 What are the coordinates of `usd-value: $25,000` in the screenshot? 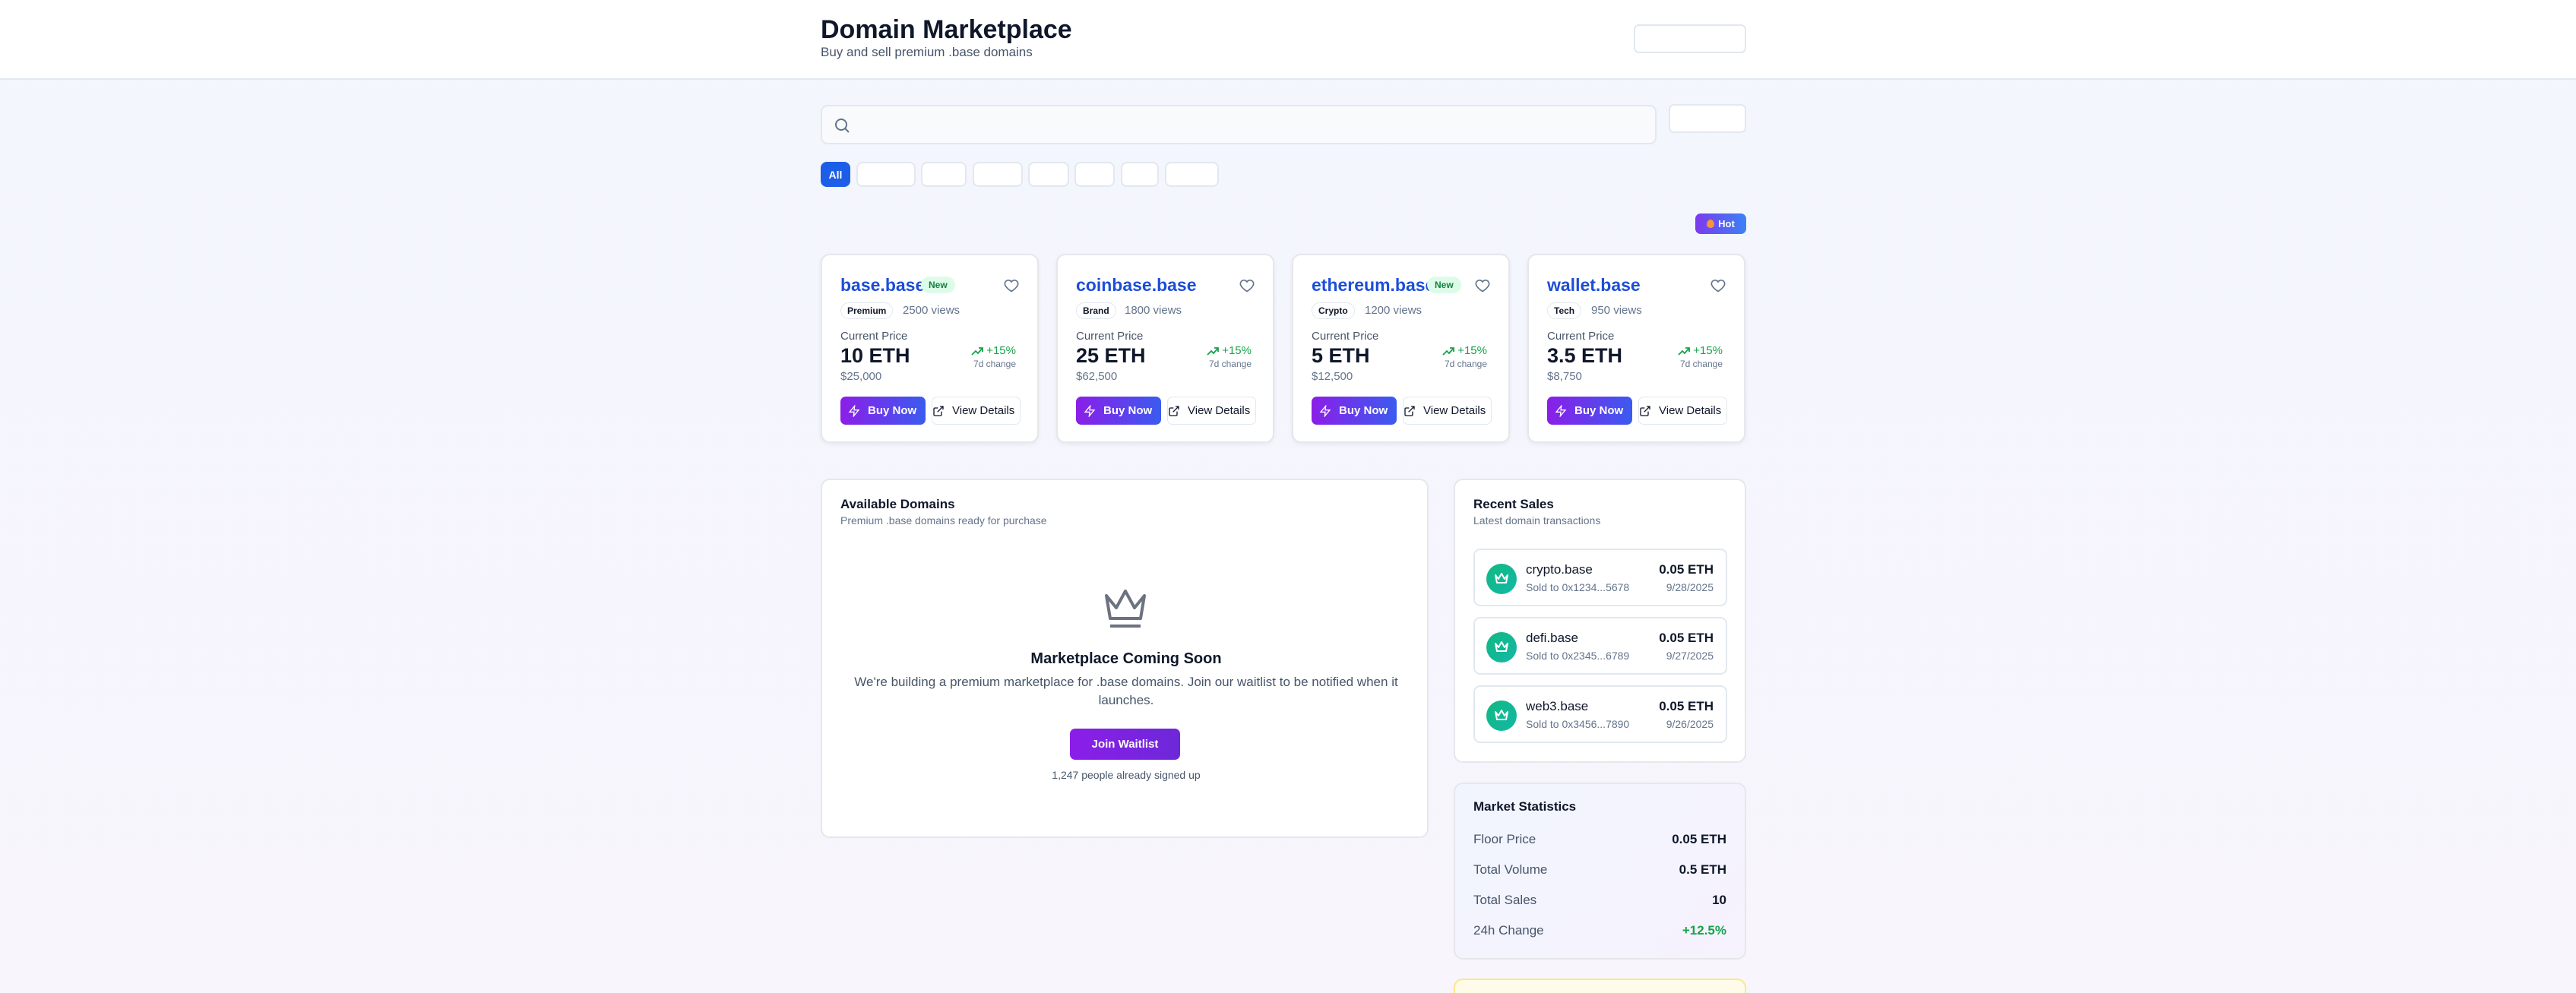 It's located at (861, 377).